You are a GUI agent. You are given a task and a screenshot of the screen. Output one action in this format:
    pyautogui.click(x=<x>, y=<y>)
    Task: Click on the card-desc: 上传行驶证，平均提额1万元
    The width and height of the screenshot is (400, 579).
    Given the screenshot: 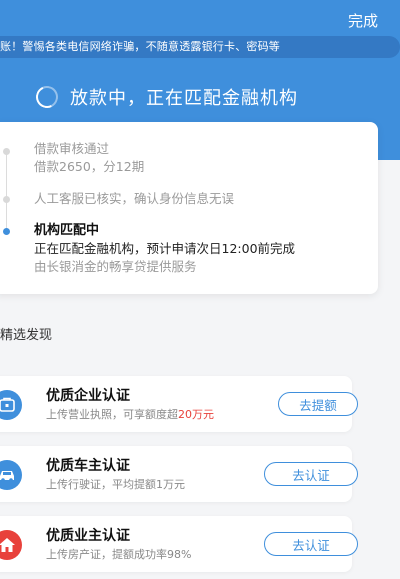 What is the action you would take?
    pyautogui.click(x=115, y=484)
    